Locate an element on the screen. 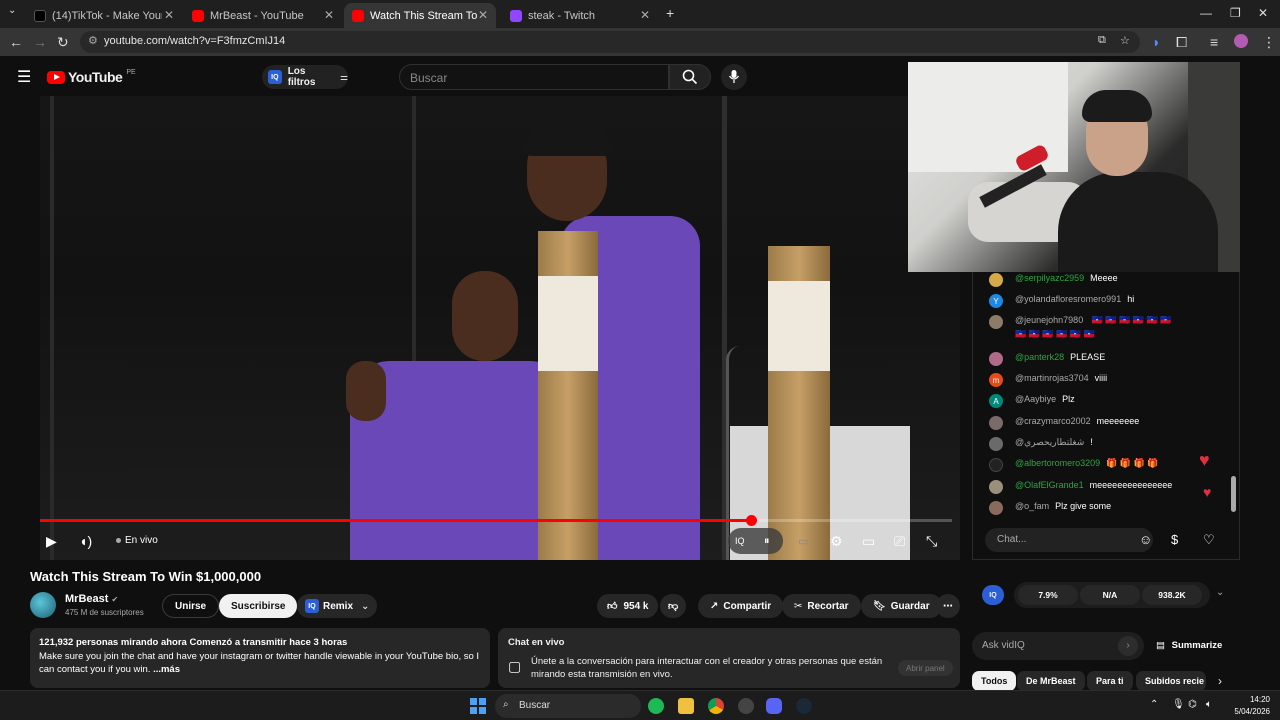 The height and width of the screenshot is (720, 1280). theater-mode-icon: ▭ is located at coordinates (868, 541).